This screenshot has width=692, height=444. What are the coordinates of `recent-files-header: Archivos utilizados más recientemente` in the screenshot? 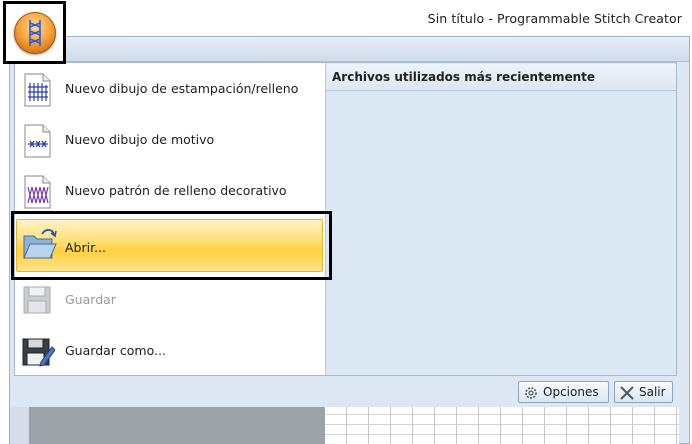 It's located at (501, 77).